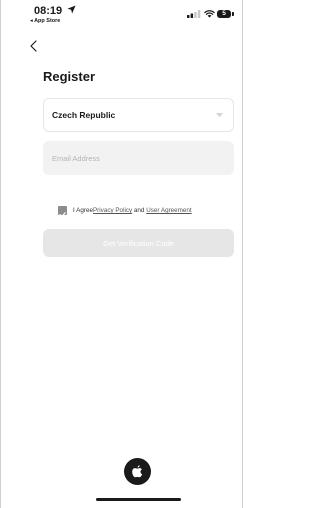 The image size is (320, 508). What do you see at coordinates (48, 11) in the screenshot?
I see `status-time: 08:19` at bounding box center [48, 11].